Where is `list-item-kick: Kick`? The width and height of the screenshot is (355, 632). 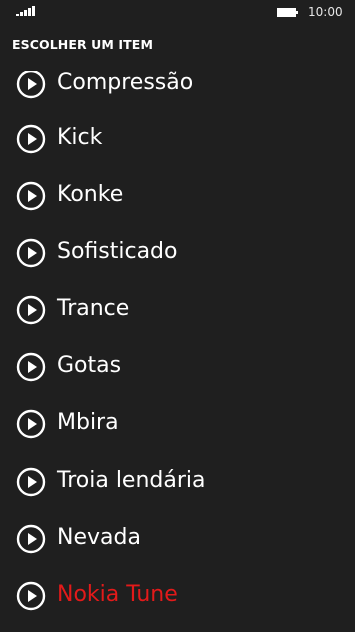
list-item-kick: Kick is located at coordinates (177, 141).